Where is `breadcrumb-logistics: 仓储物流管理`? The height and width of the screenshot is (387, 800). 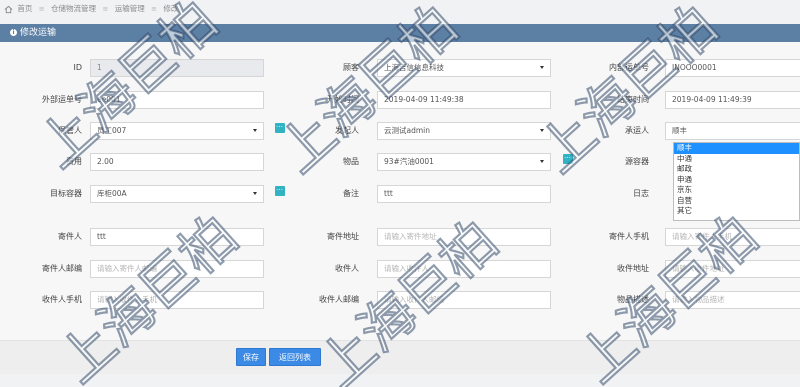
breadcrumb-logistics: 仓储物流管理 is located at coordinates (73, 8).